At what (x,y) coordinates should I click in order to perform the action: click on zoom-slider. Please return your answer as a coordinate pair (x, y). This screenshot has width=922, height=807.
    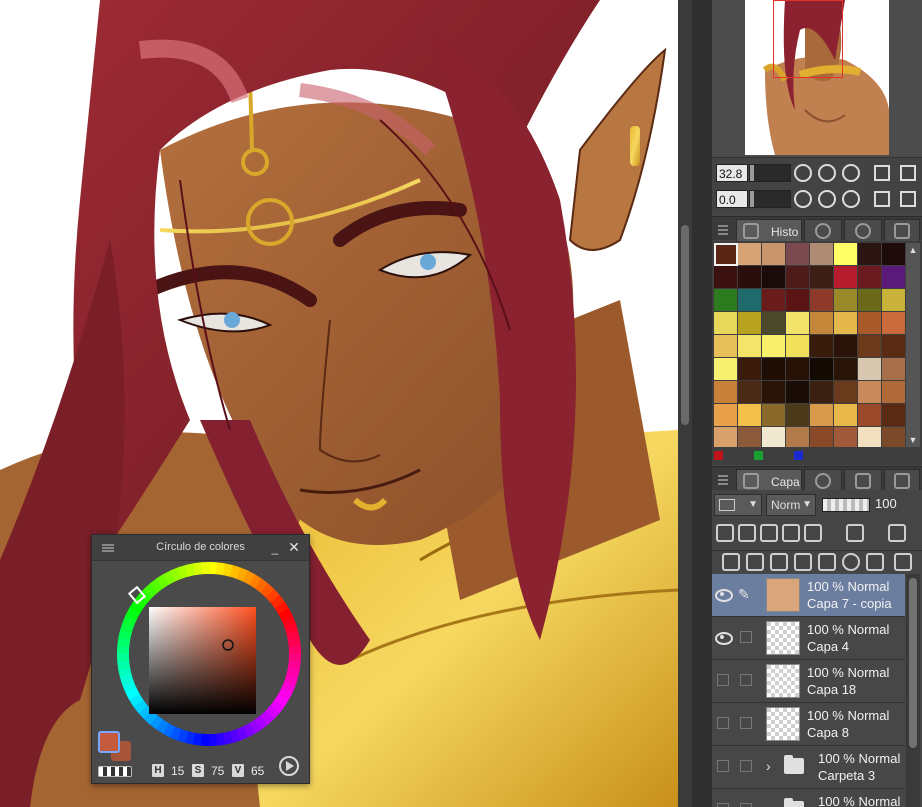
    Looking at the image, I should click on (770, 173).